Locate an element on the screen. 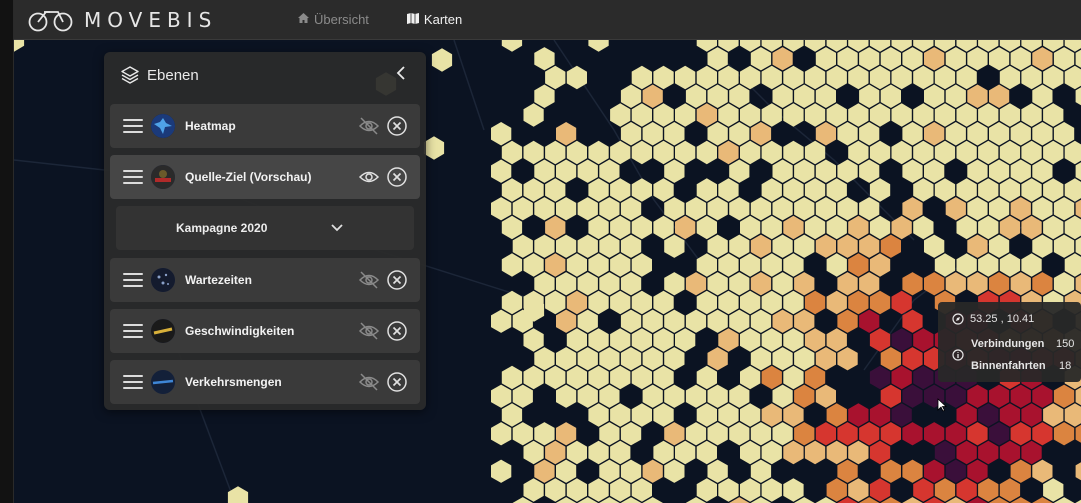  drag-handle-icon is located at coordinates (133, 280).